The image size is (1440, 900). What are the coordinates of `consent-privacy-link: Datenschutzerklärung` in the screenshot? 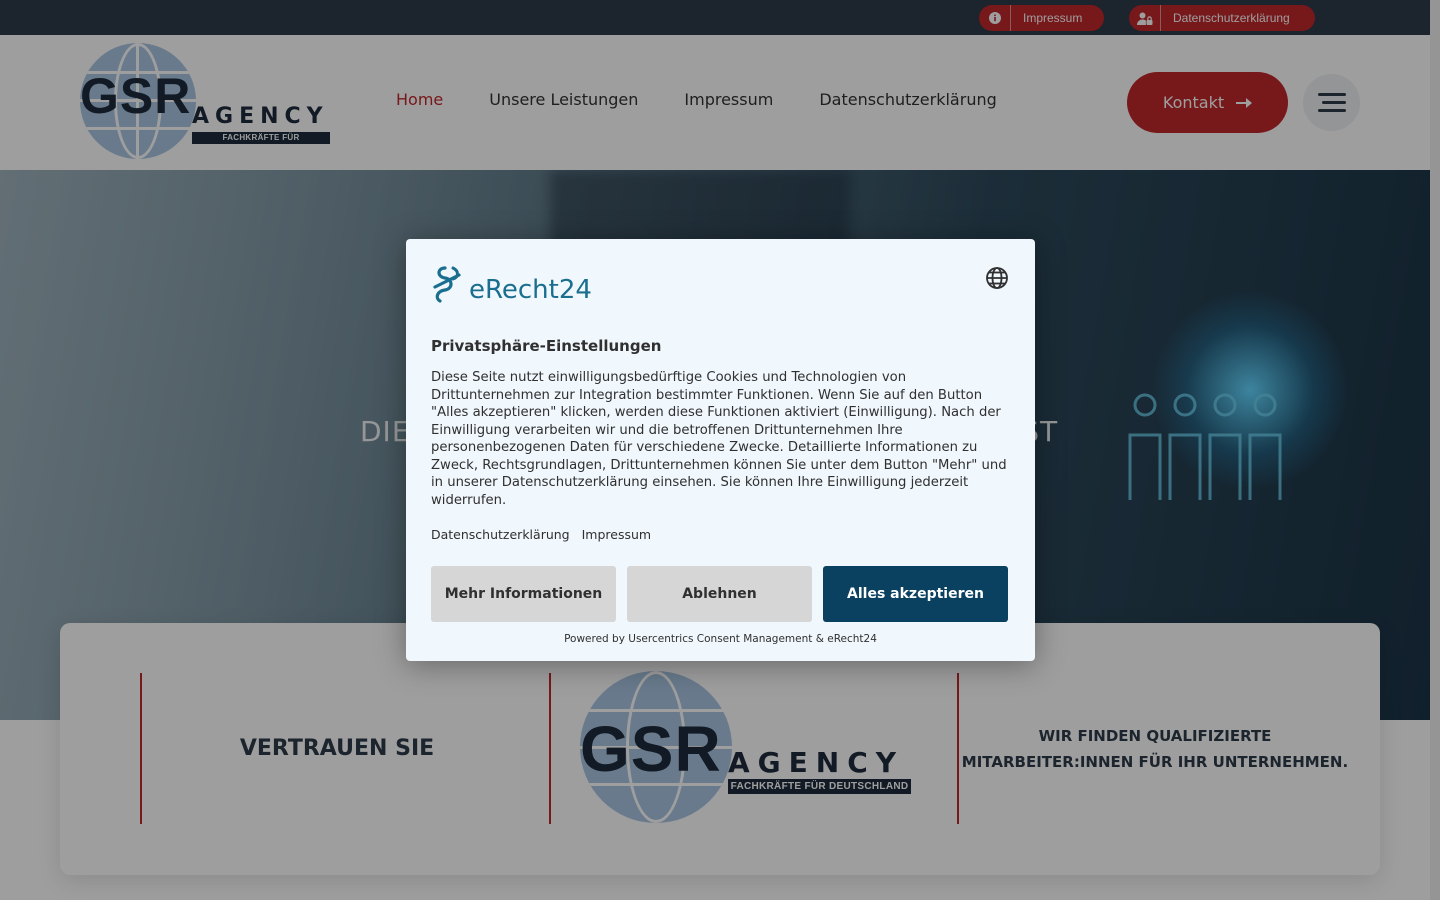 It's located at (500, 534).